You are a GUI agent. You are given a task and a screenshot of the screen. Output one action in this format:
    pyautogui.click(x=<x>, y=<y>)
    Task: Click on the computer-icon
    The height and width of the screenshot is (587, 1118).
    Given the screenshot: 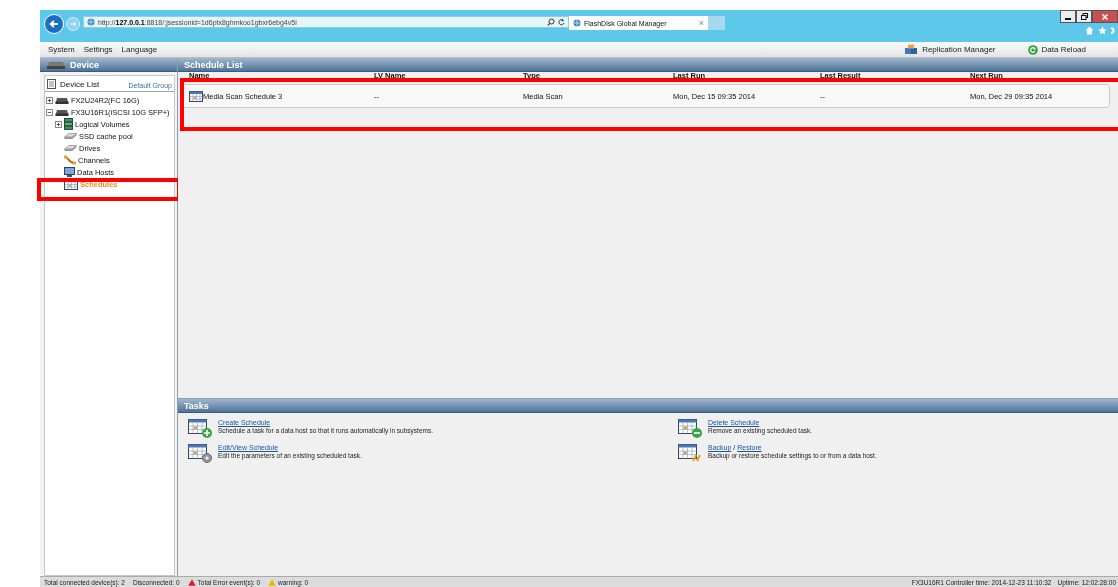 What is the action you would take?
    pyautogui.click(x=69, y=172)
    